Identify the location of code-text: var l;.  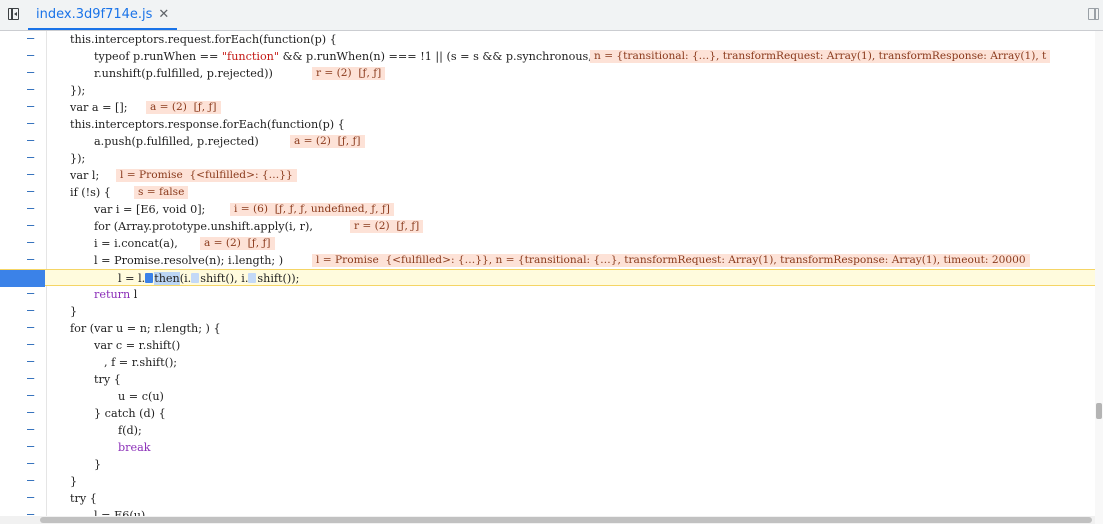
(85, 175).